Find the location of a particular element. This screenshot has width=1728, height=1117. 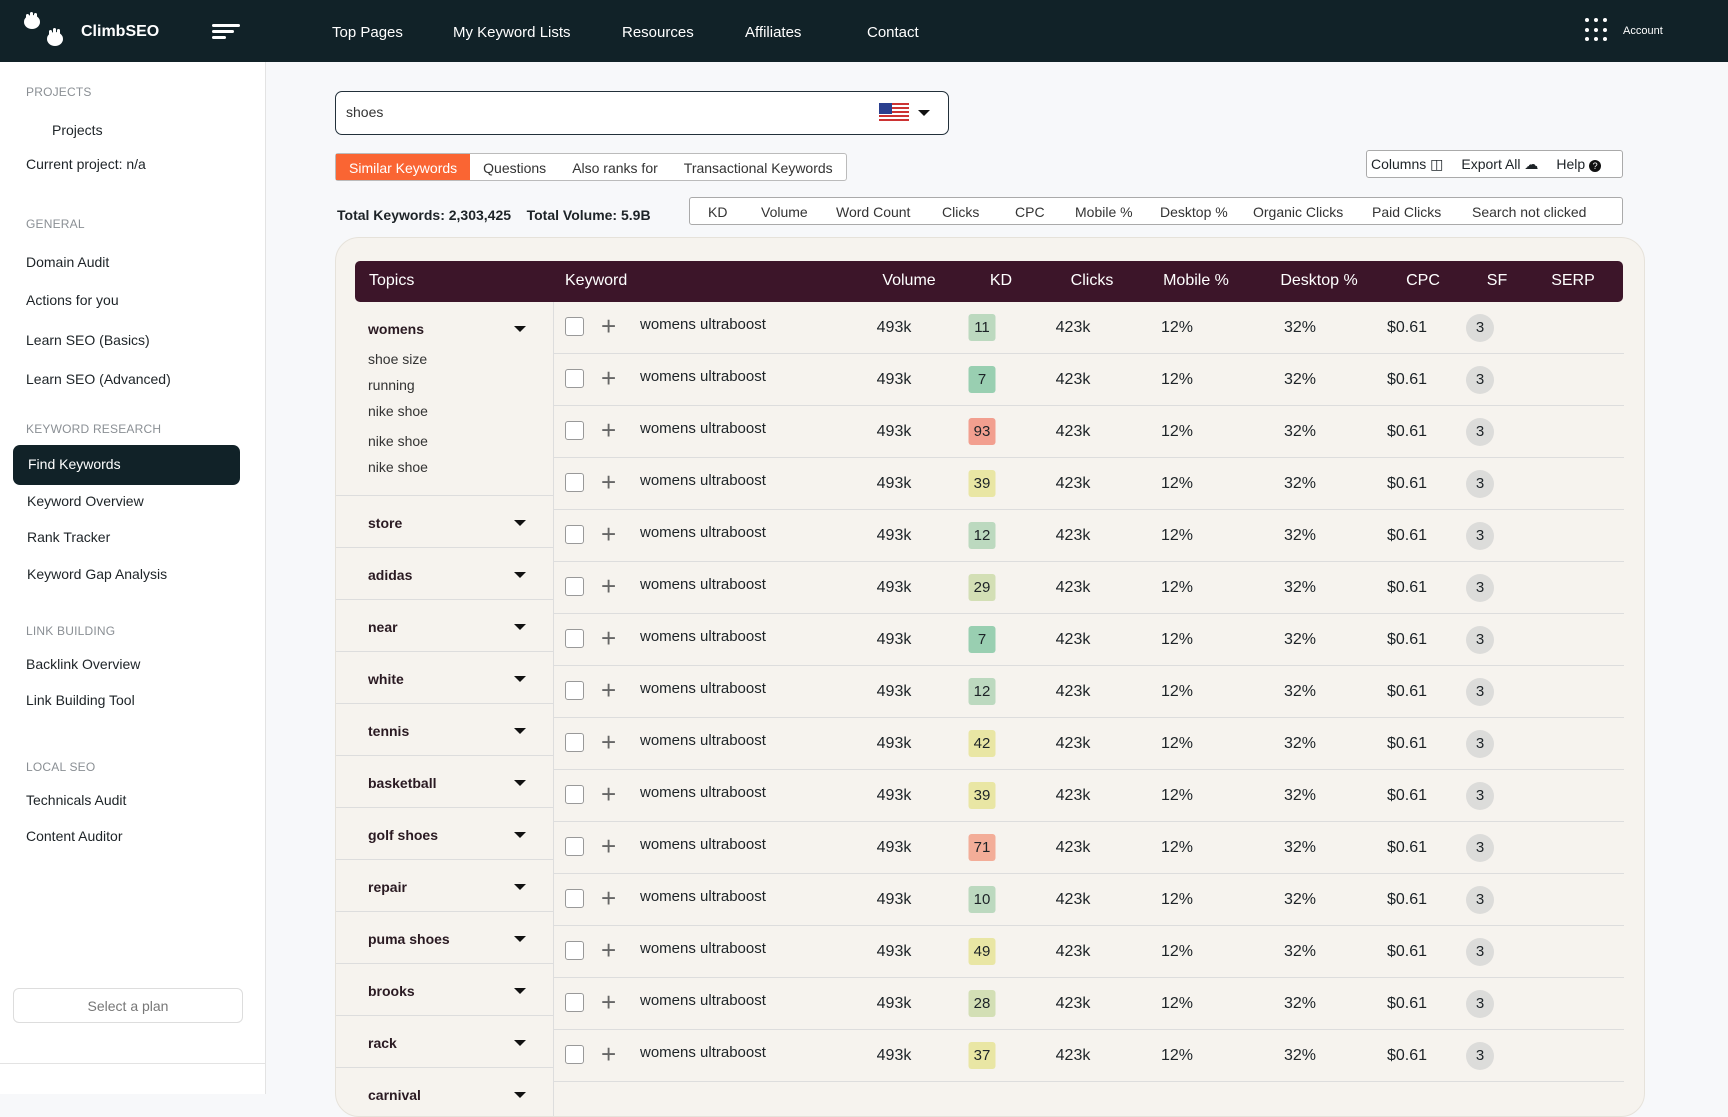

topic-item: golf shoes is located at coordinates (445, 834).